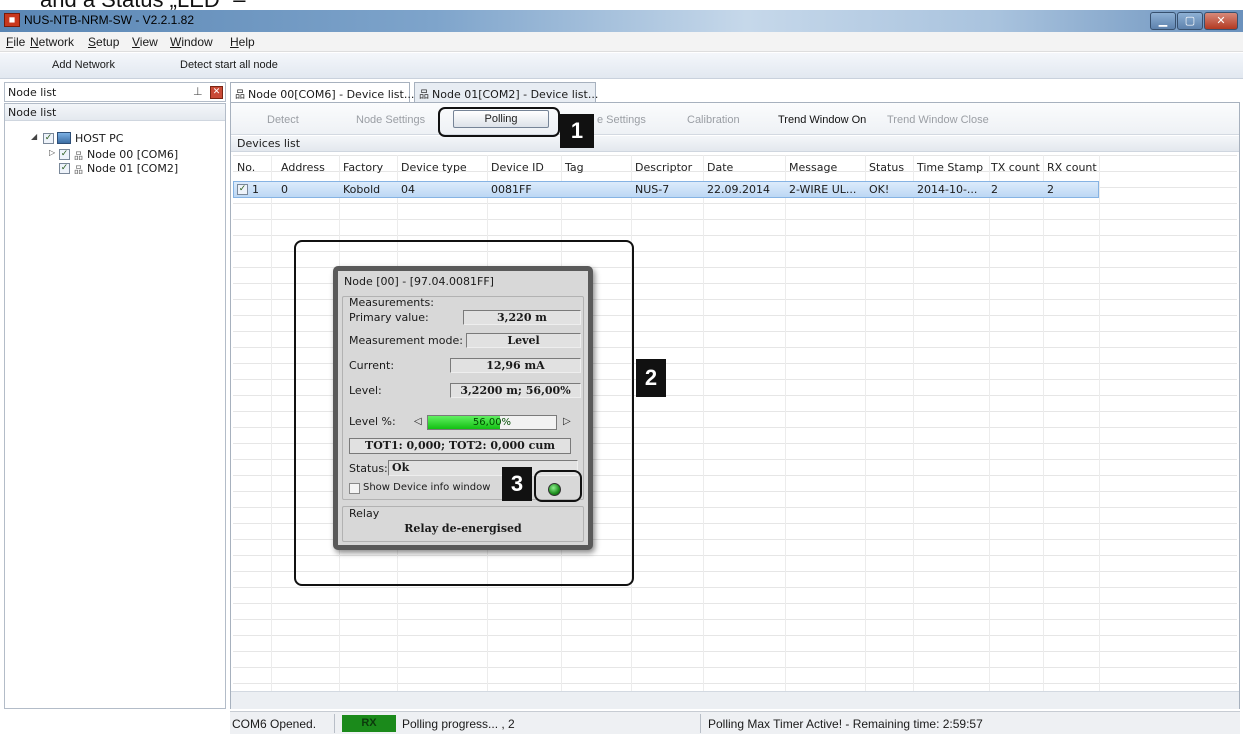 The width and height of the screenshot is (1243, 736). I want to click on column-header-no: No., so click(246, 167).